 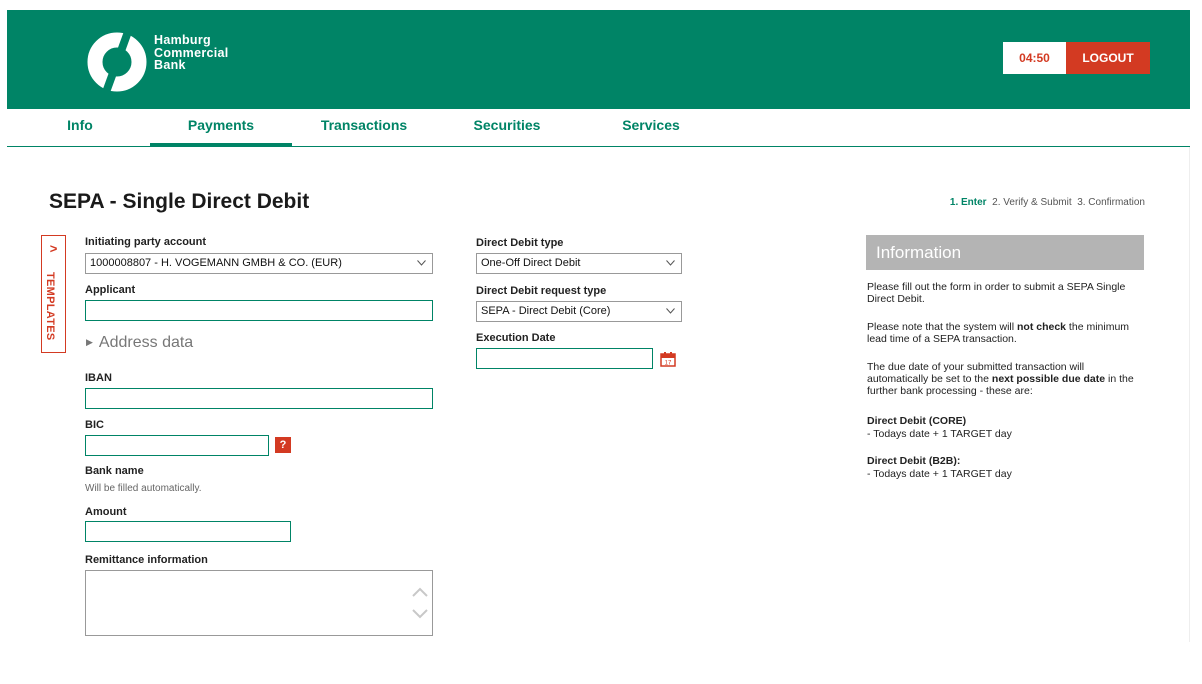 I want to click on content-border, so click(x=1189, y=394).